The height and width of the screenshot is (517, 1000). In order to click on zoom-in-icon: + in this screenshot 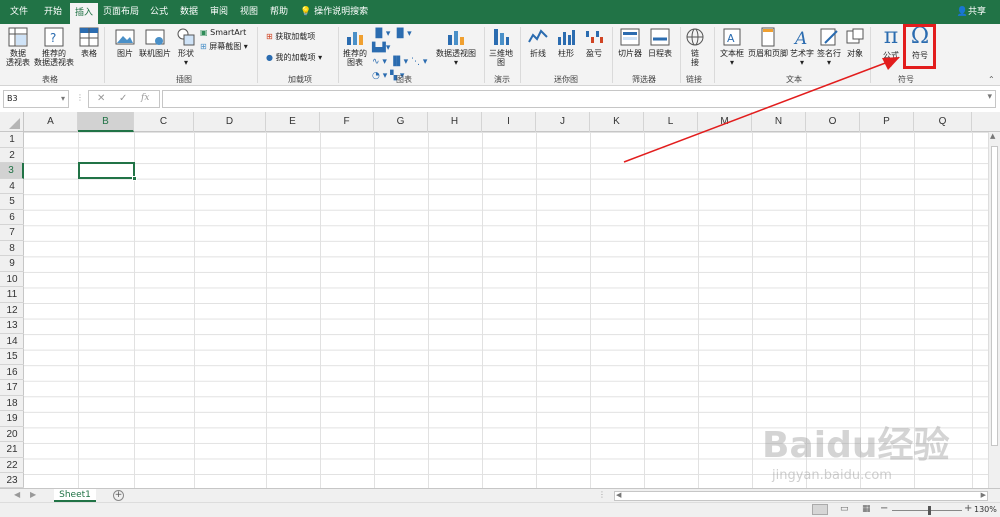, I will do `click(968, 508)`.